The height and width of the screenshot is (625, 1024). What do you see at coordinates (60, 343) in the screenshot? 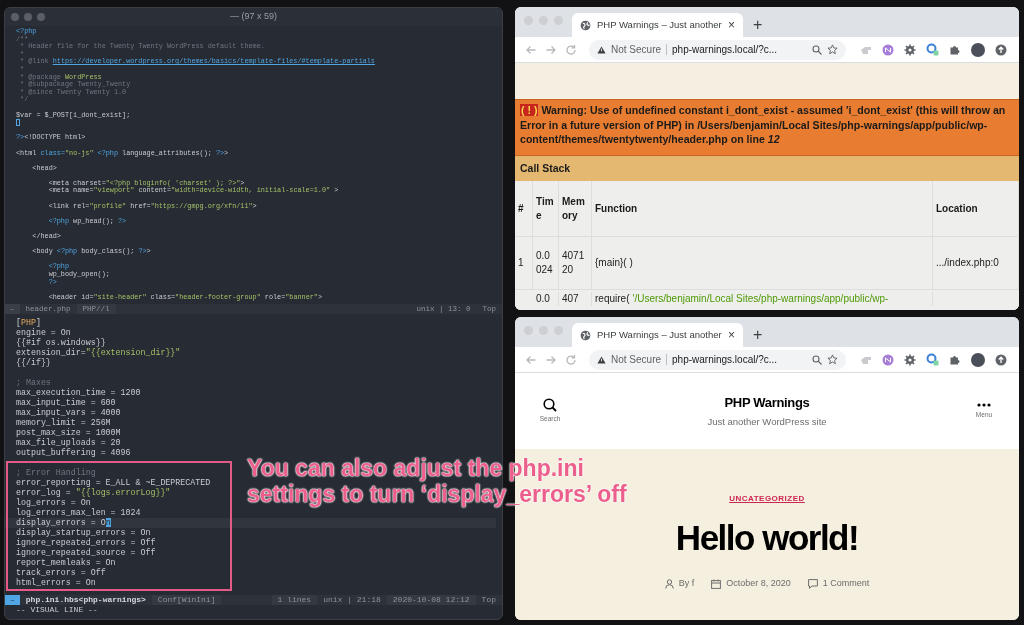
I see `code-line: {{#if os.windows}}` at bounding box center [60, 343].